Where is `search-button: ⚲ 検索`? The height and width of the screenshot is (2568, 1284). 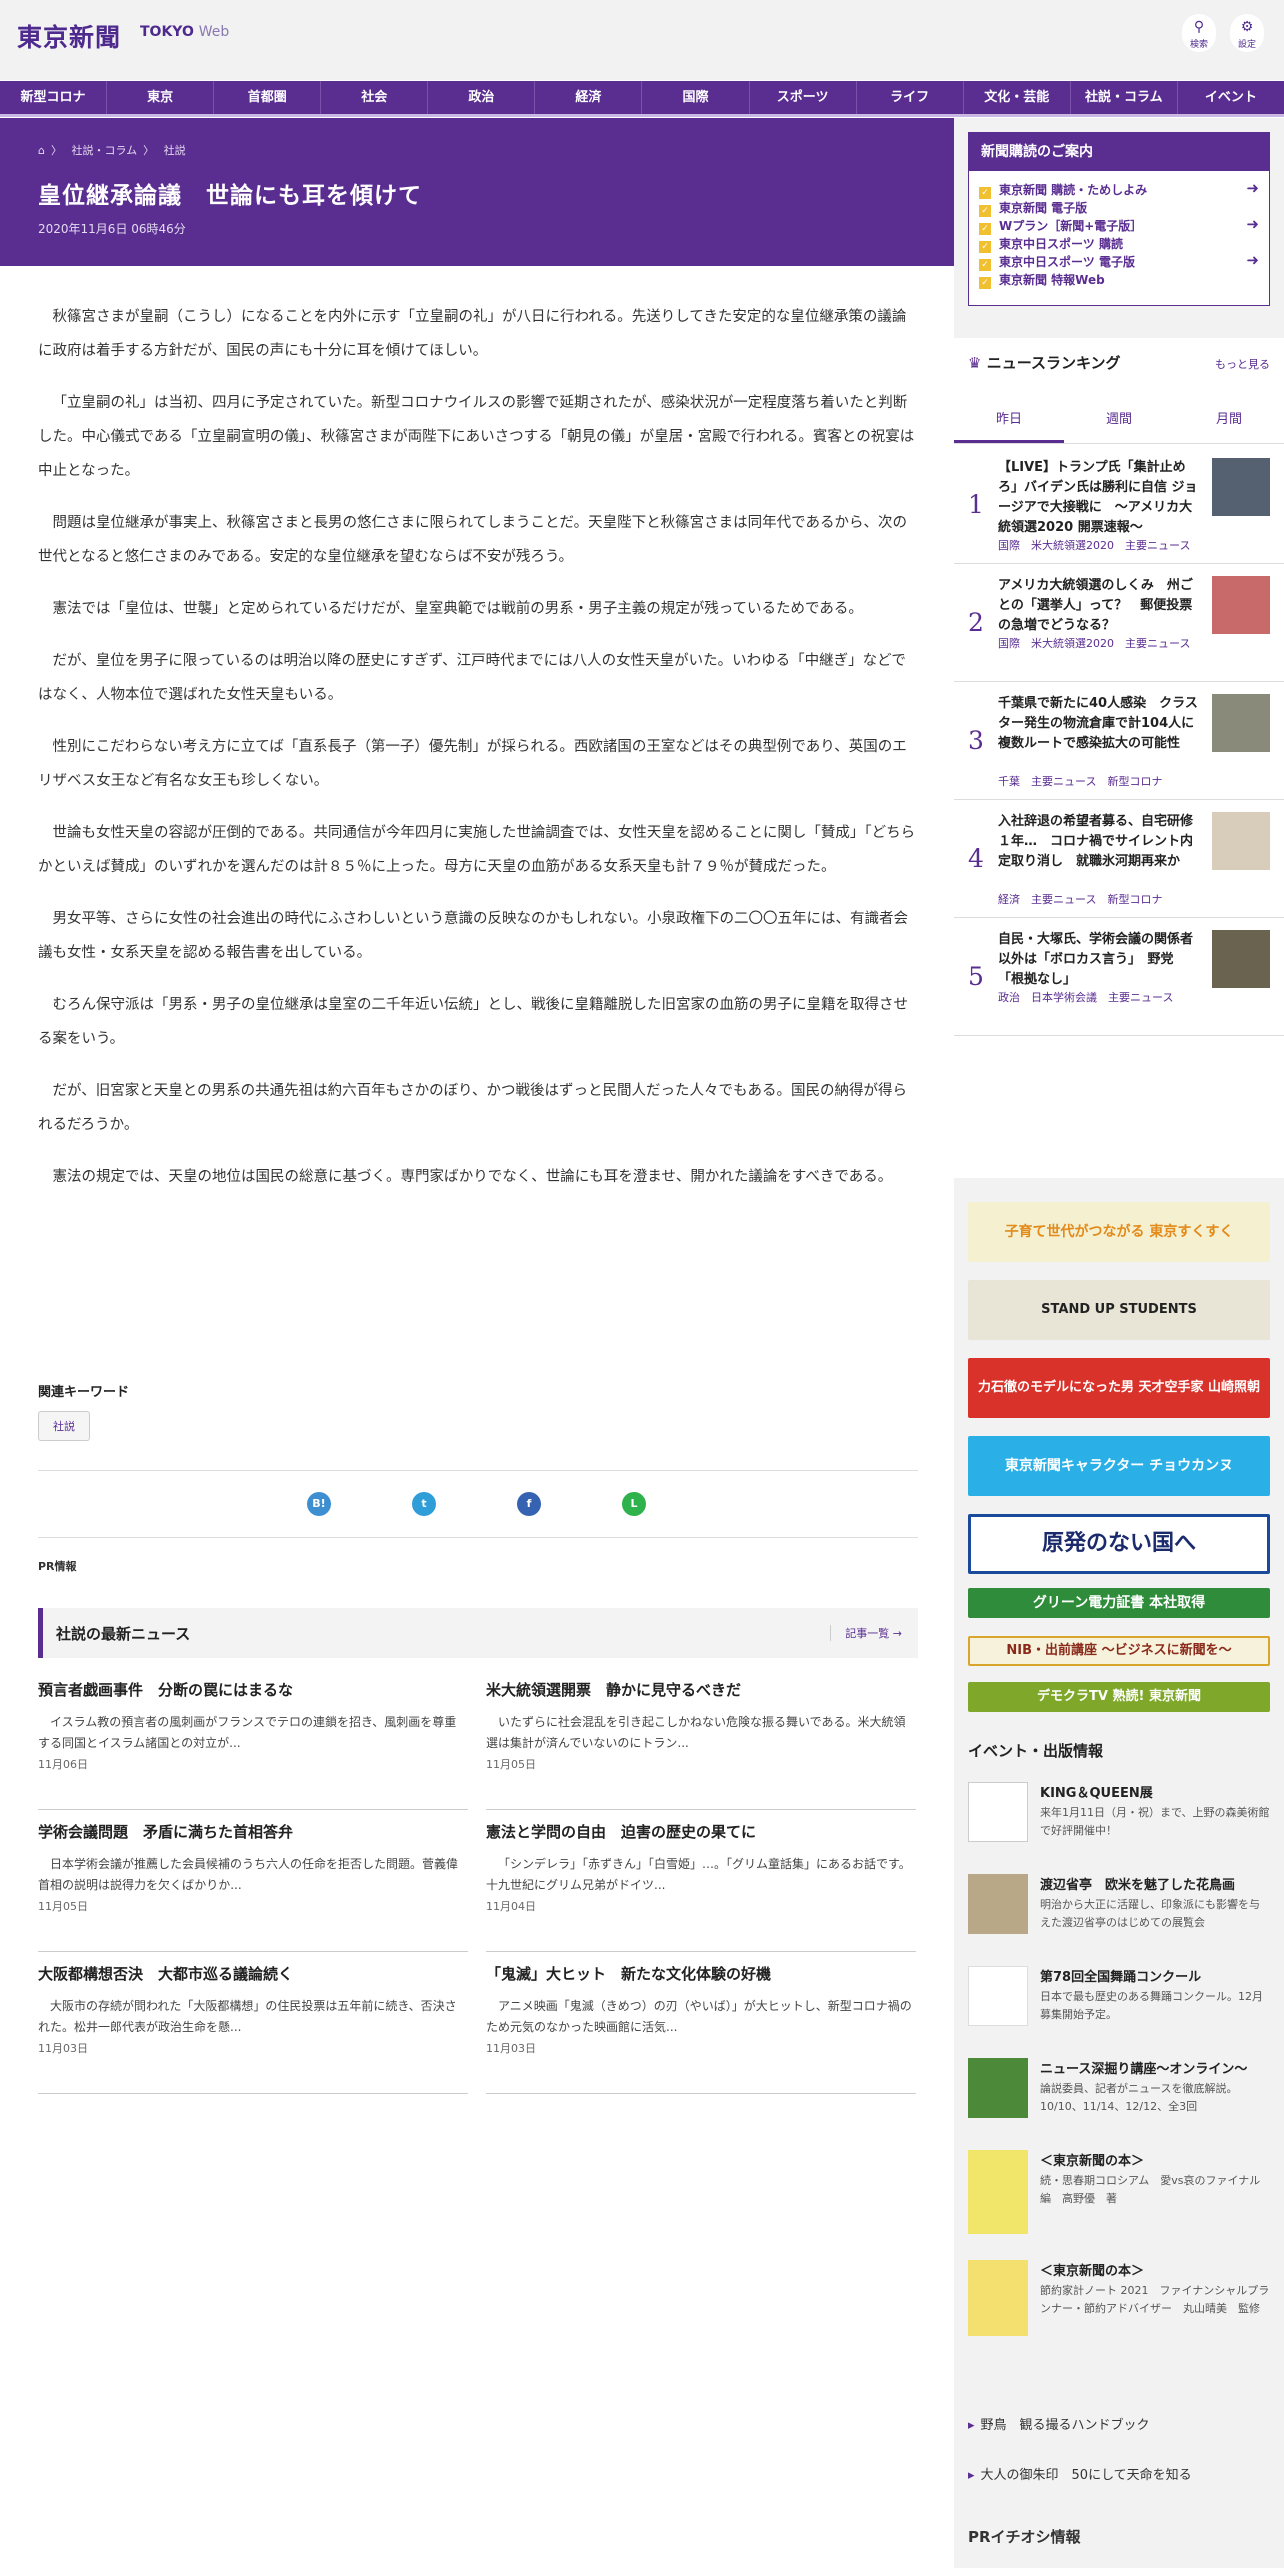 search-button: ⚲ 検索 is located at coordinates (1199, 33).